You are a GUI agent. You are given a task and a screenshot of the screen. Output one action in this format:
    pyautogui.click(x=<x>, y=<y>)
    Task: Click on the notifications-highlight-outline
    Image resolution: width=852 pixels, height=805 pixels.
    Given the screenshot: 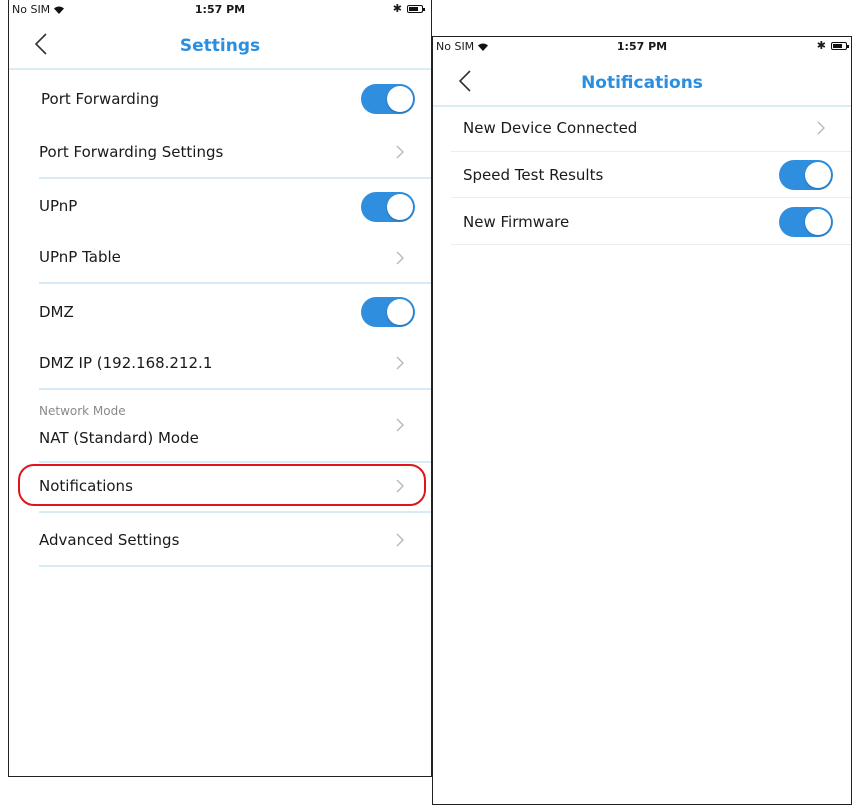 What is the action you would take?
    pyautogui.click(x=222, y=485)
    